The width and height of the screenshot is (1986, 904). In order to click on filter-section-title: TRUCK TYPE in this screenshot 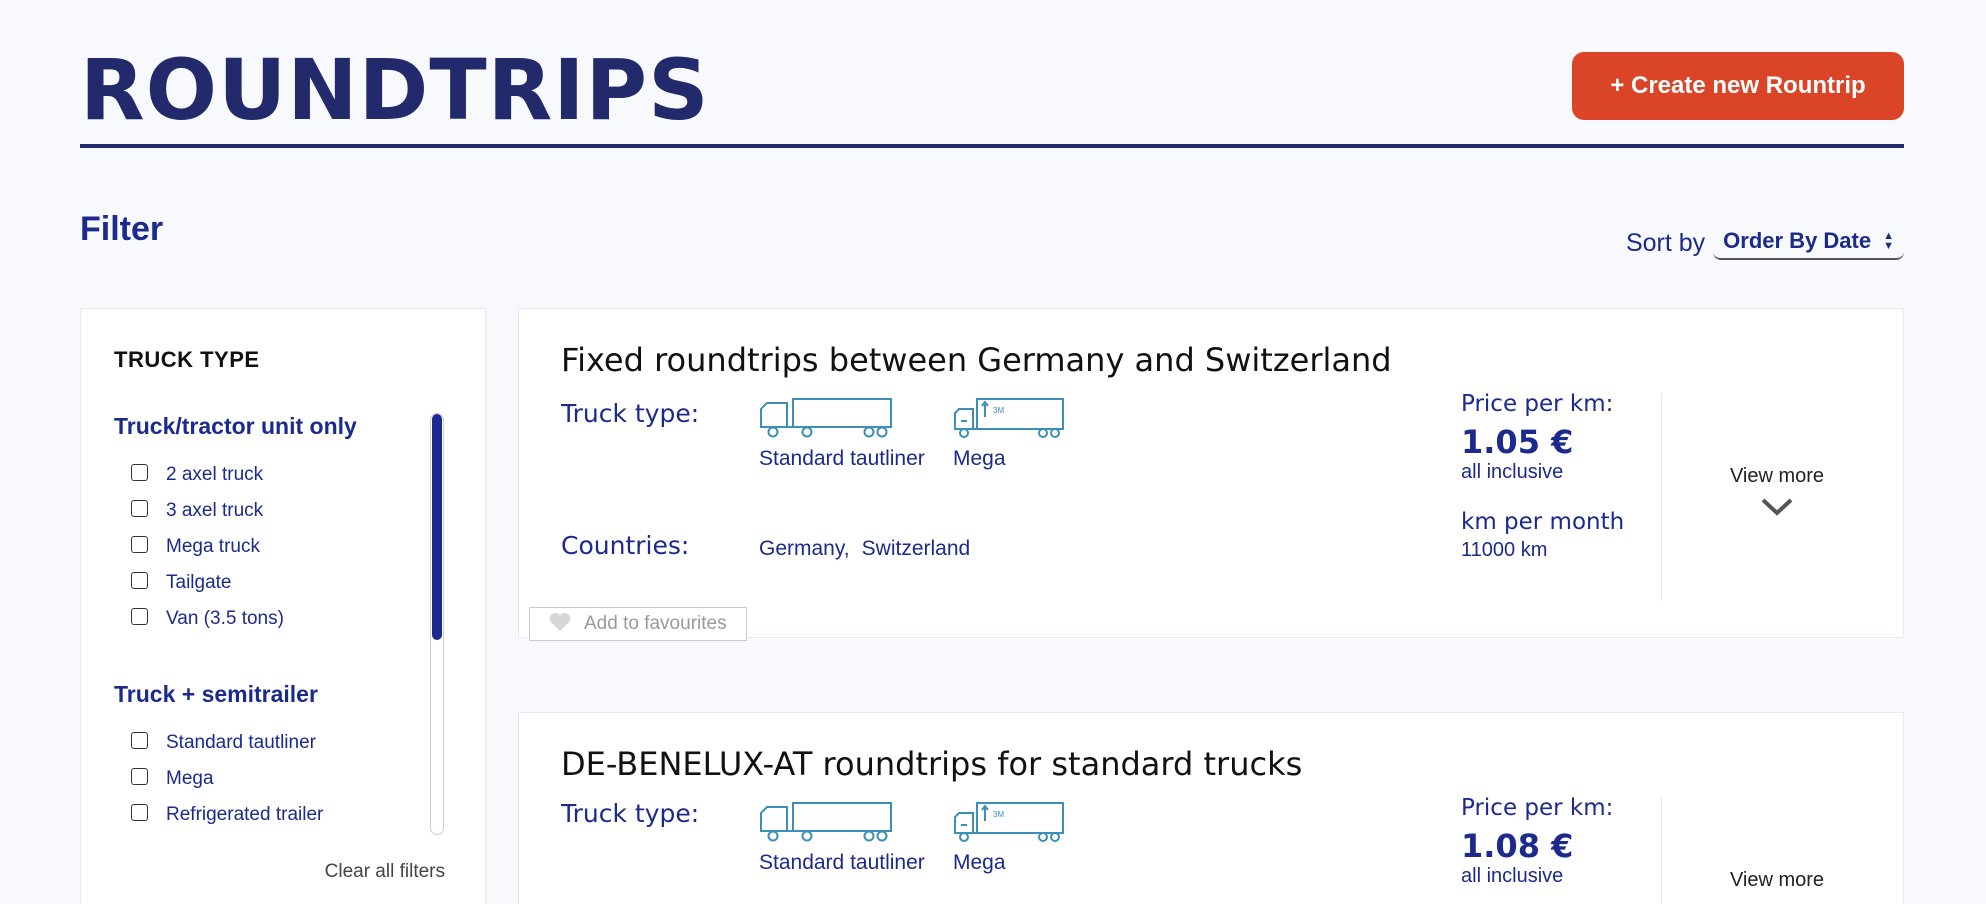, I will do `click(187, 359)`.